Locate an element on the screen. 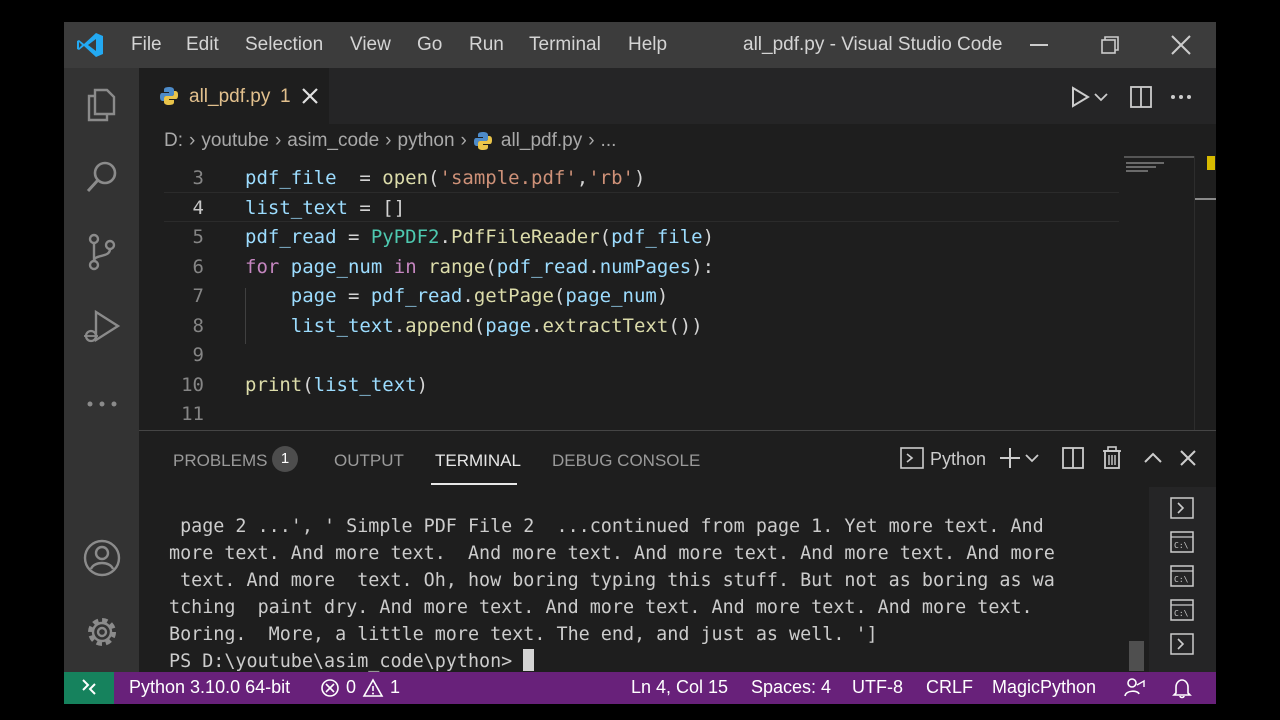 This screenshot has height=720, width=1280. line-number: 5 is located at coordinates (198, 237).